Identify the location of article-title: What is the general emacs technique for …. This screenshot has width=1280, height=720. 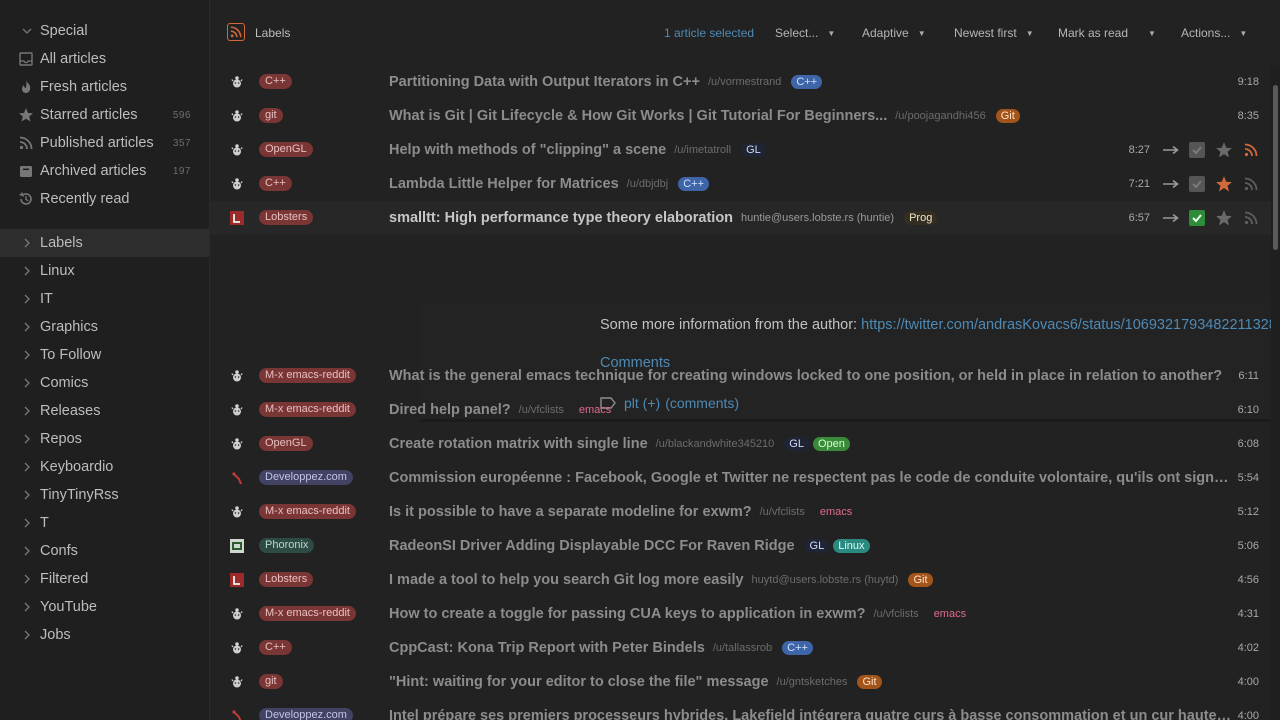
(805, 376).